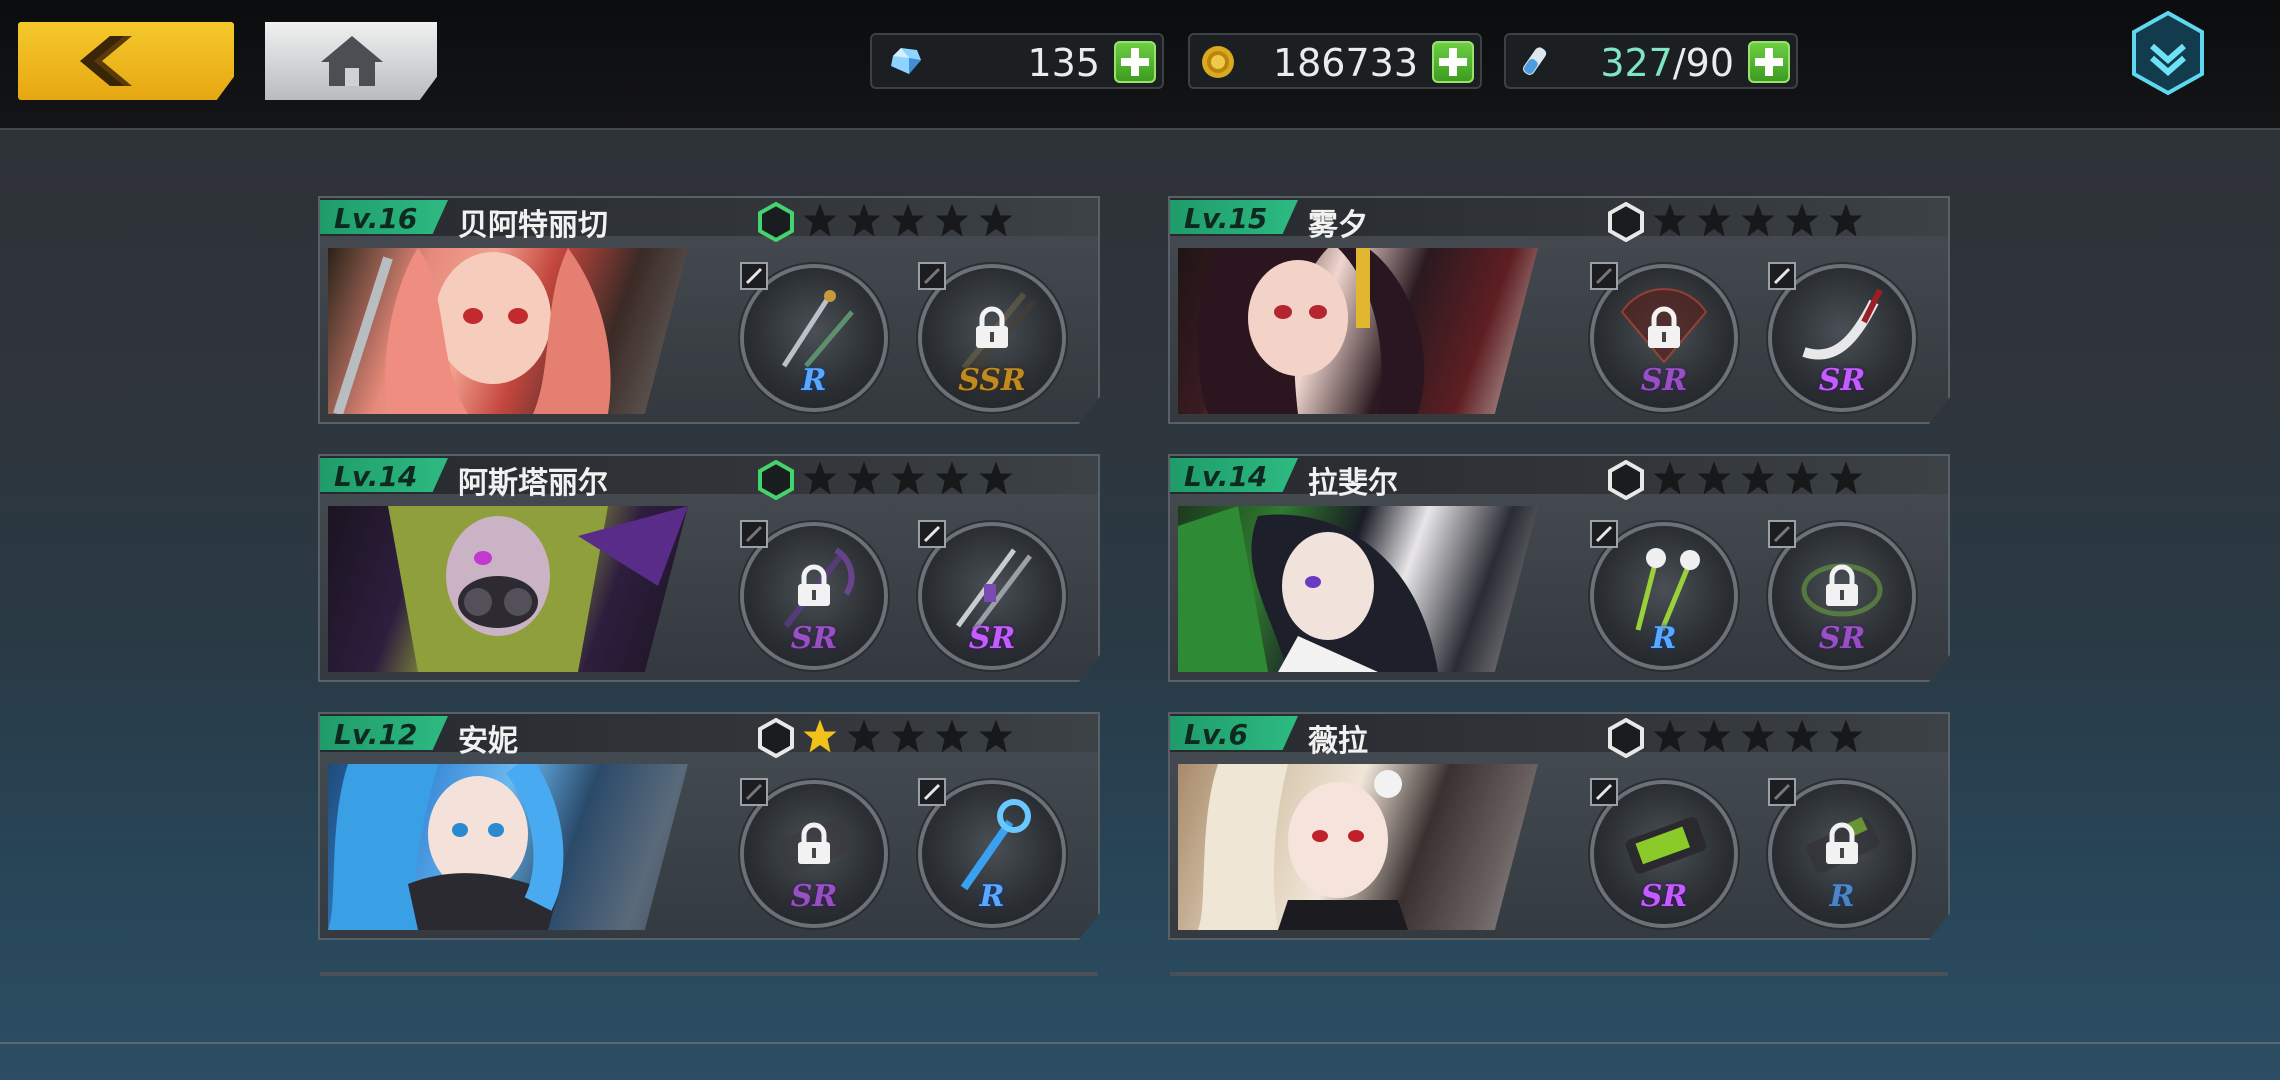 The width and height of the screenshot is (2280, 1080). Describe the element at coordinates (709, 310) in the screenshot. I see `character-card: Lv.16 贝阿特丽切 R SSR` at that location.